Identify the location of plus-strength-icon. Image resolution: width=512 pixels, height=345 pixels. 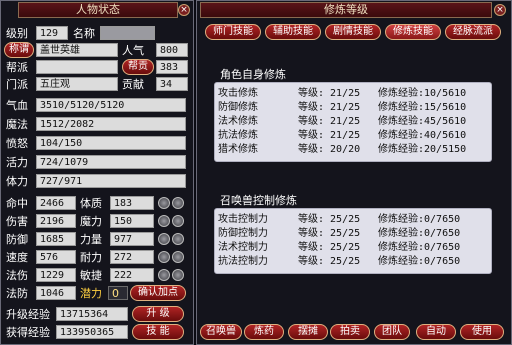
(164, 239).